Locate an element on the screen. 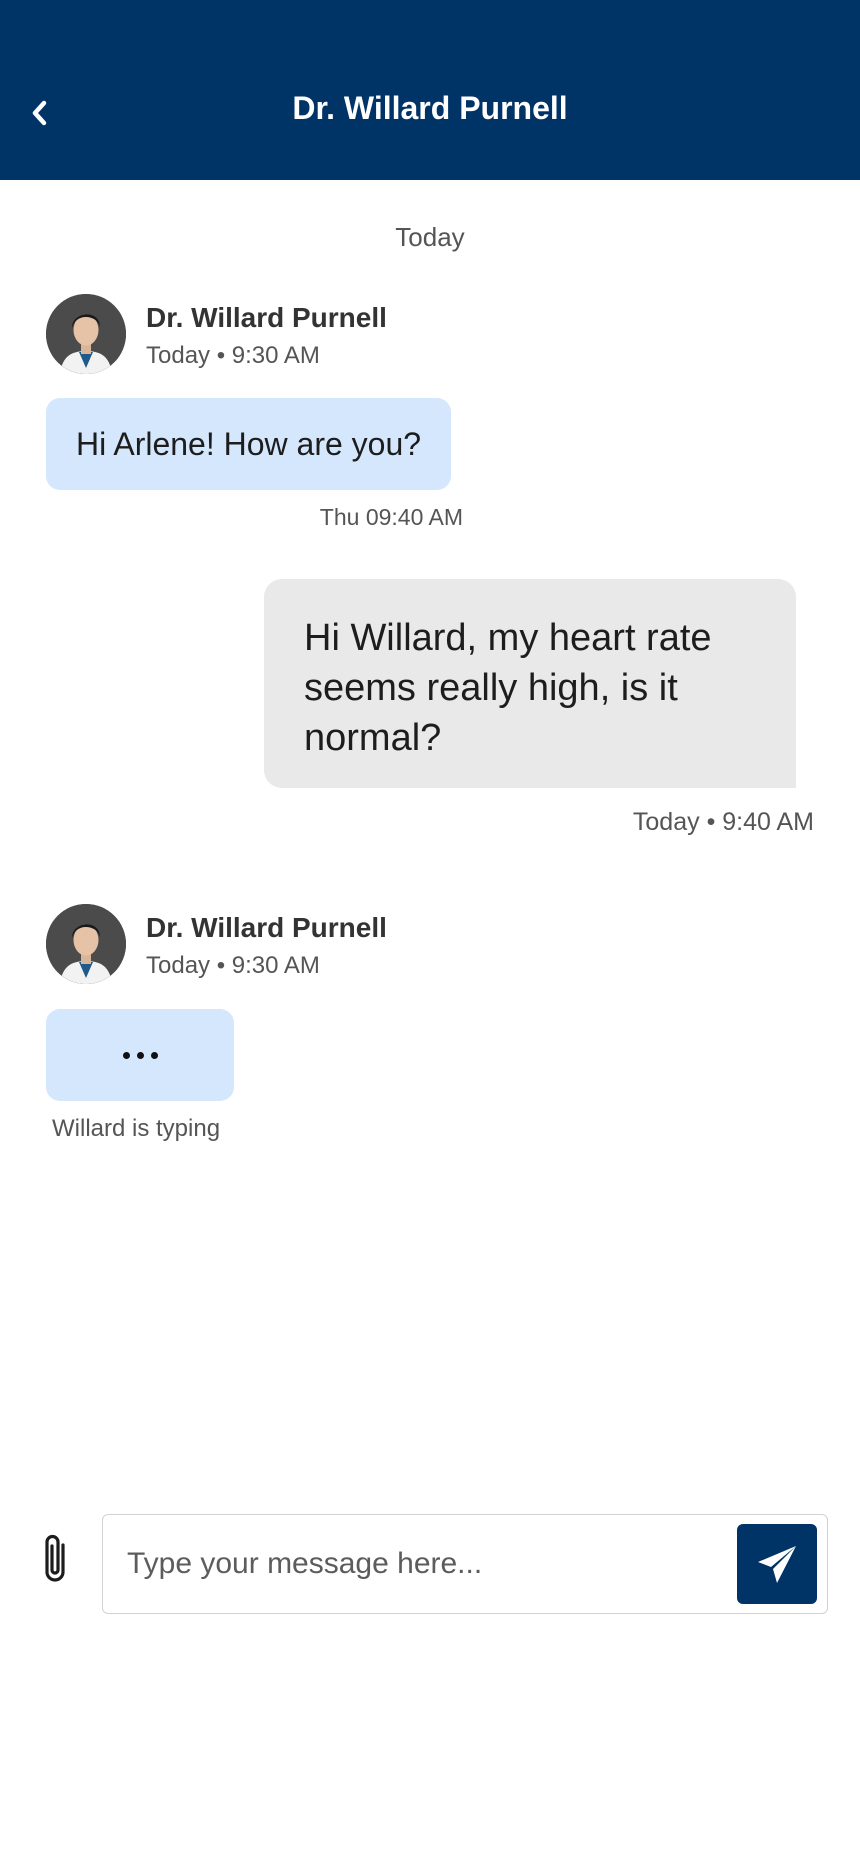 This screenshot has width=860, height=1864. paper-plane-icon is located at coordinates (777, 1564).